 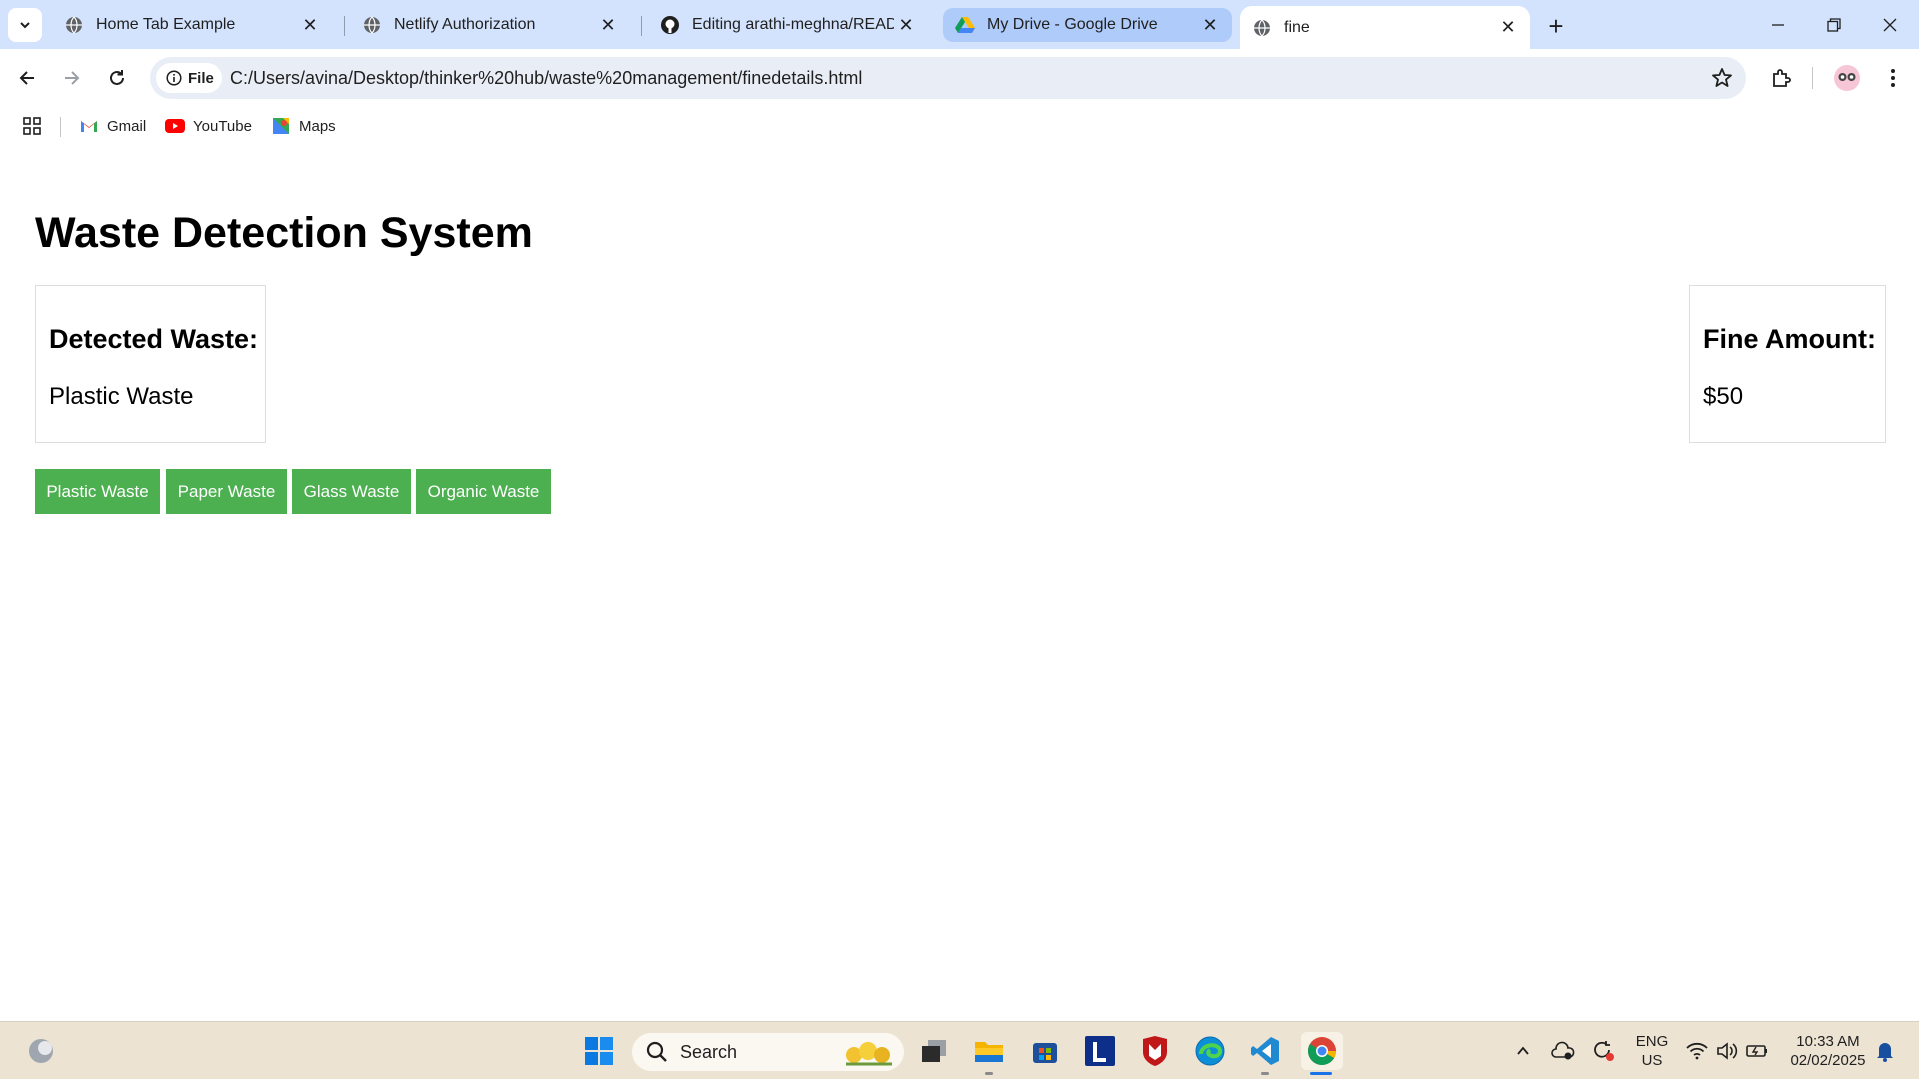 I want to click on bookmark-star-icon, so click(x=1722, y=78).